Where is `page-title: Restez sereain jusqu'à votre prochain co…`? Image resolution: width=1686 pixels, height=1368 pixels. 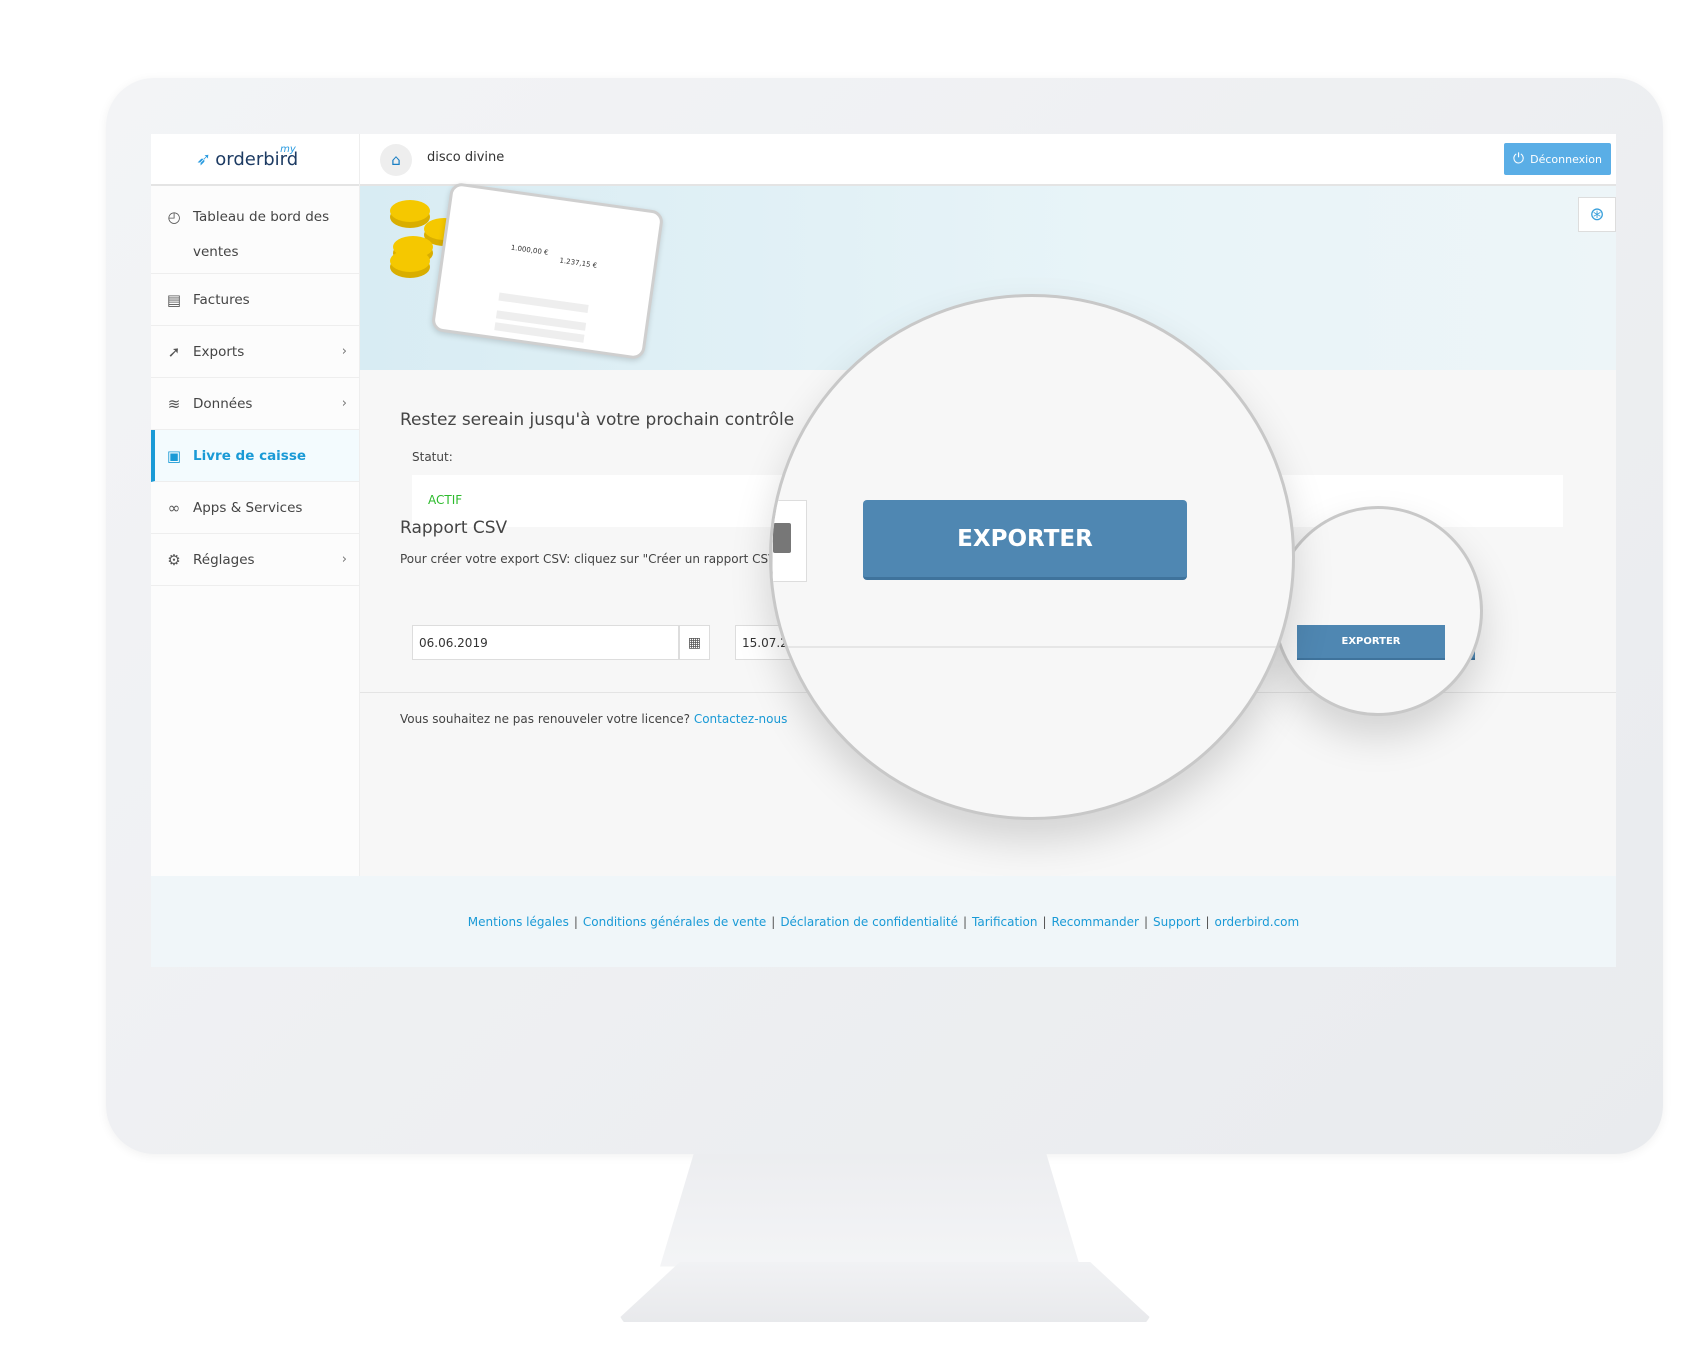
page-title: Restez sereain jusqu'à votre prochain co… is located at coordinates (597, 420).